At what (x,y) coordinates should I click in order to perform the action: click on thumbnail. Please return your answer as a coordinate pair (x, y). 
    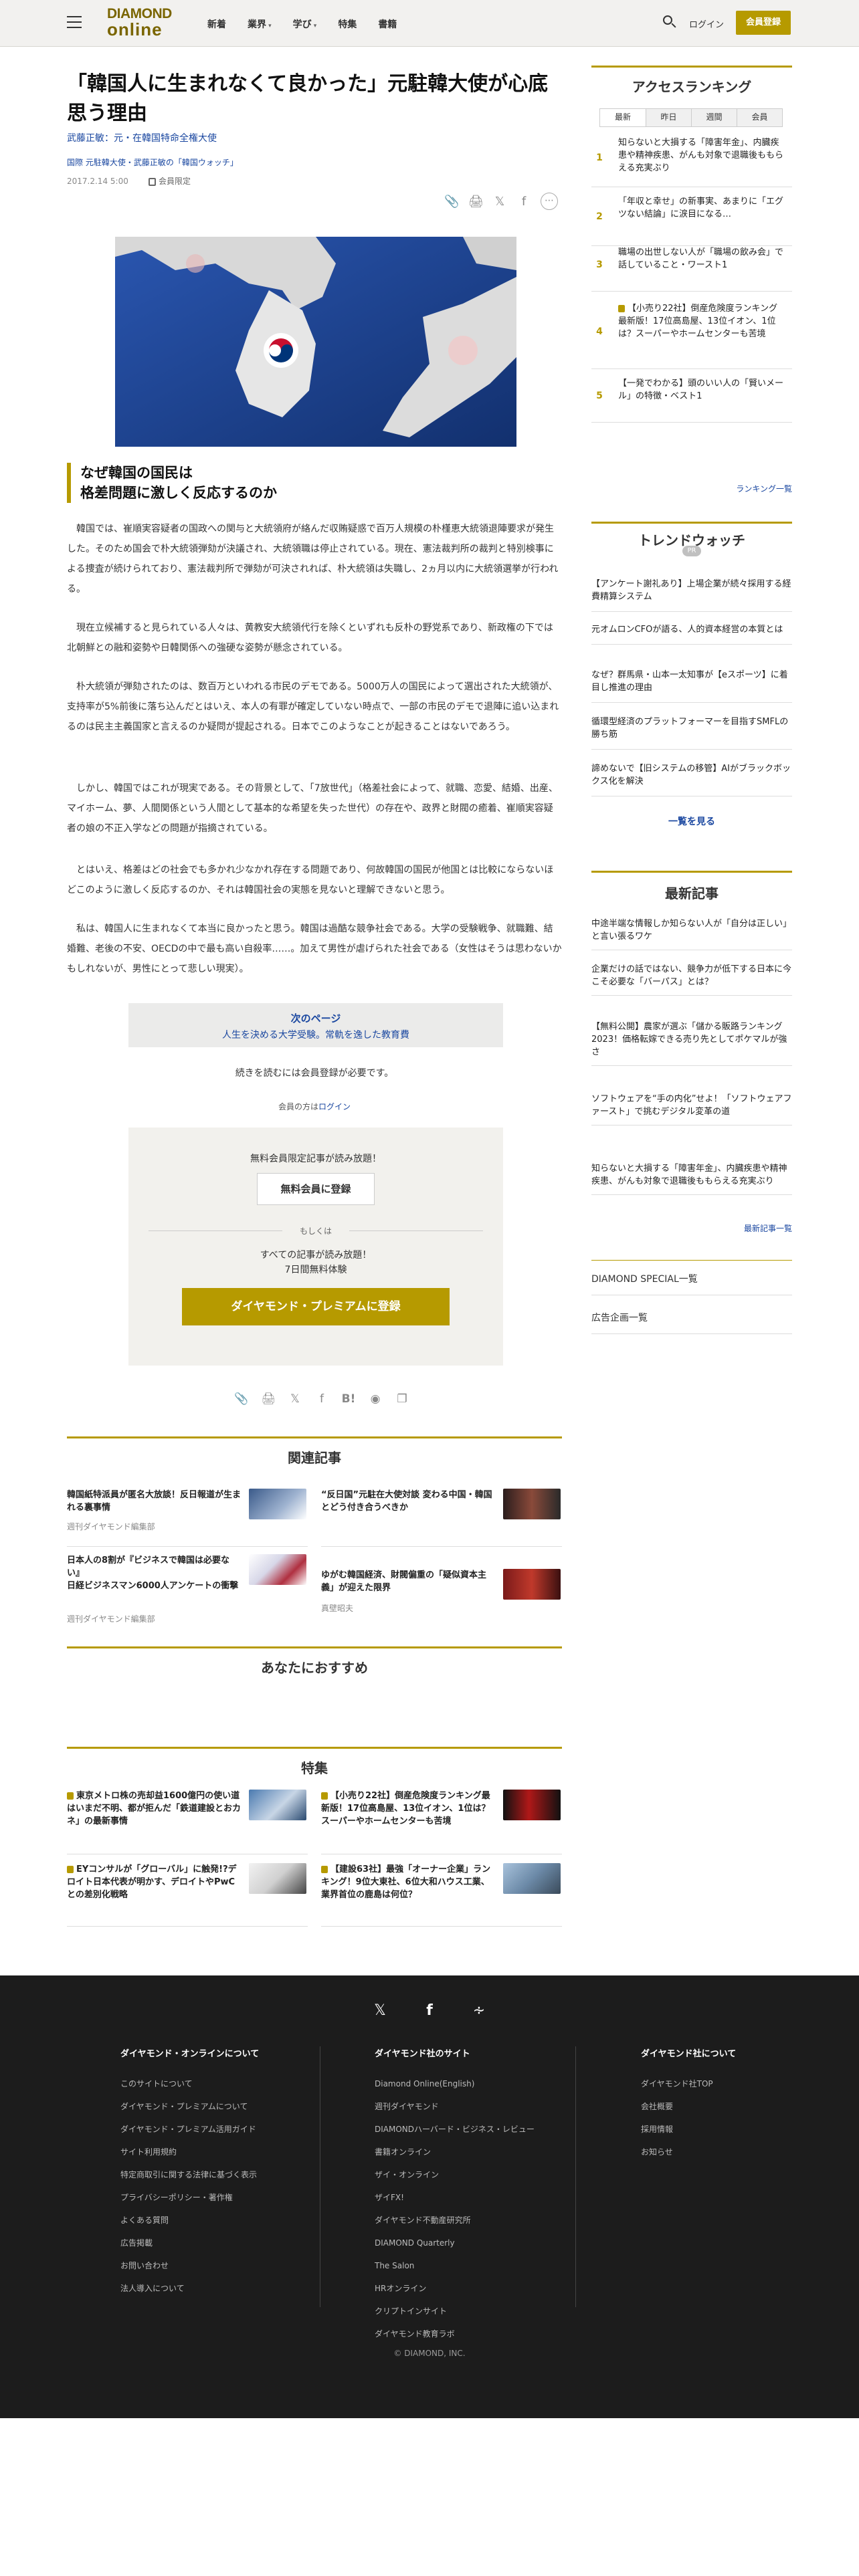
    Looking at the image, I should click on (532, 1585).